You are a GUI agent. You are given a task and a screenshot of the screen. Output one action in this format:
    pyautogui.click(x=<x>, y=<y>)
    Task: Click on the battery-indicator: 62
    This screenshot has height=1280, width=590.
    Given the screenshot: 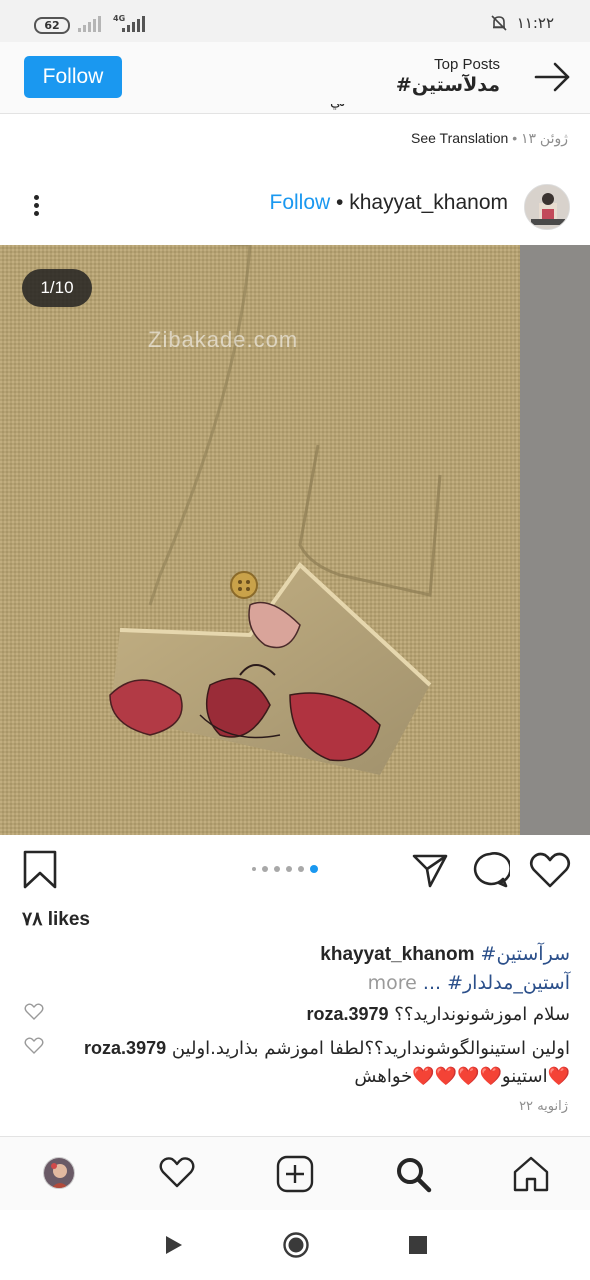 What is the action you would take?
    pyautogui.click(x=52, y=25)
    